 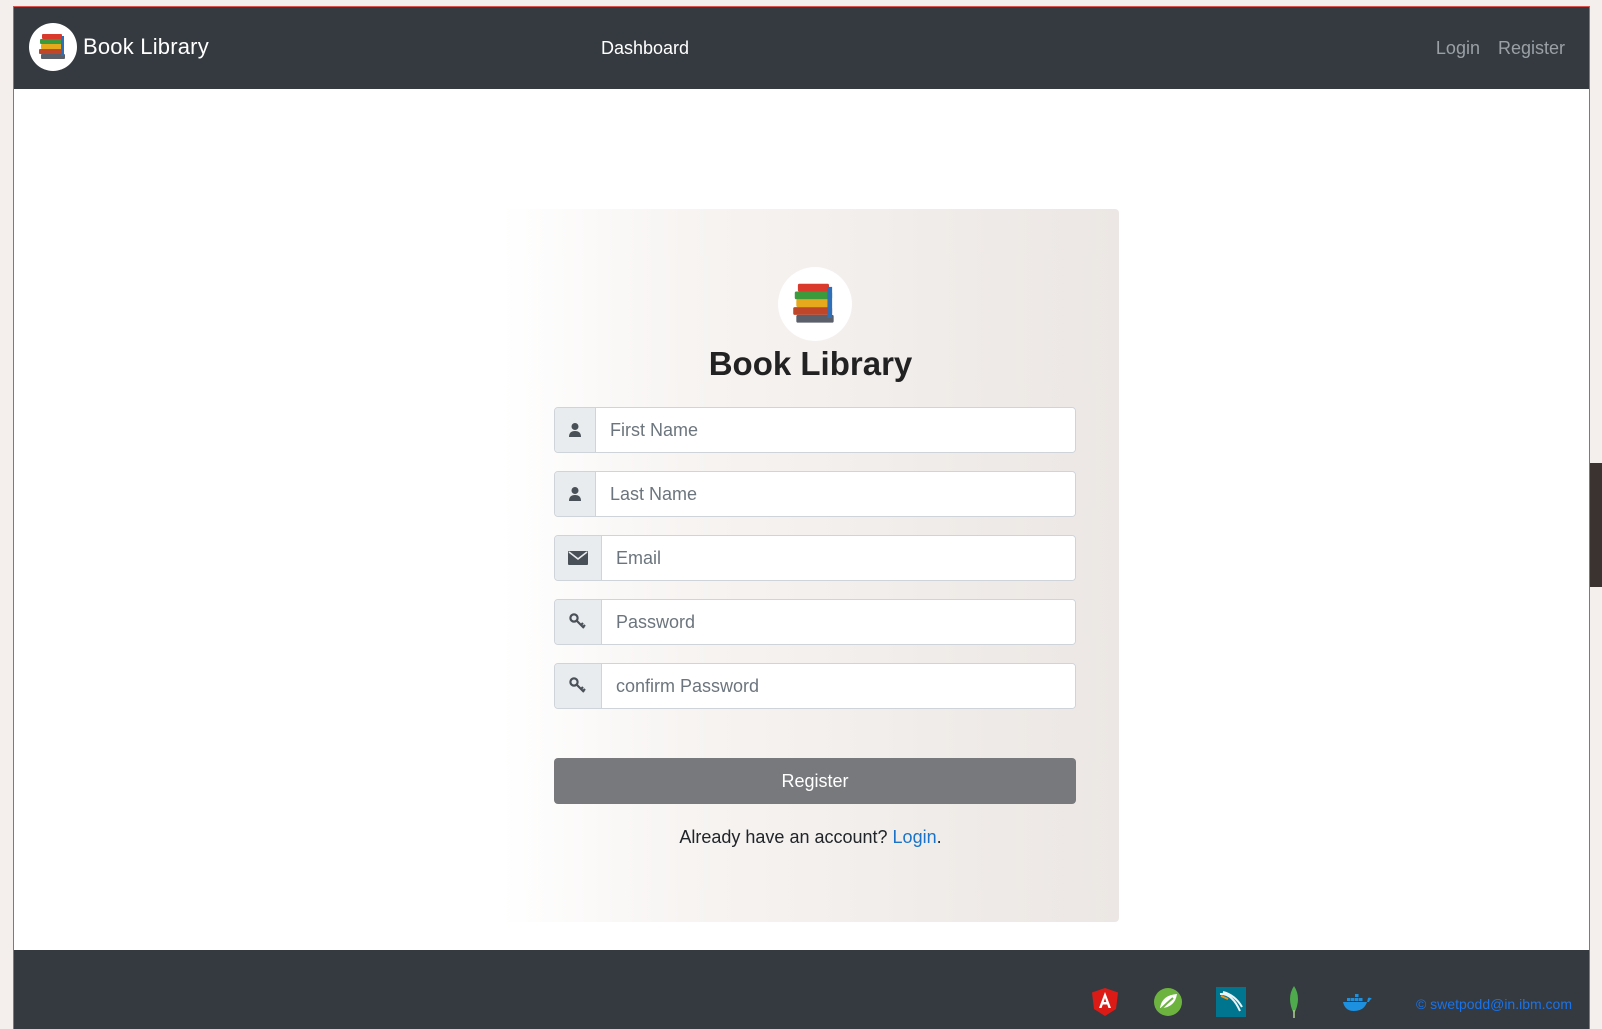 I want to click on nav-dashboard-link: Dashboard, so click(x=645, y=48).